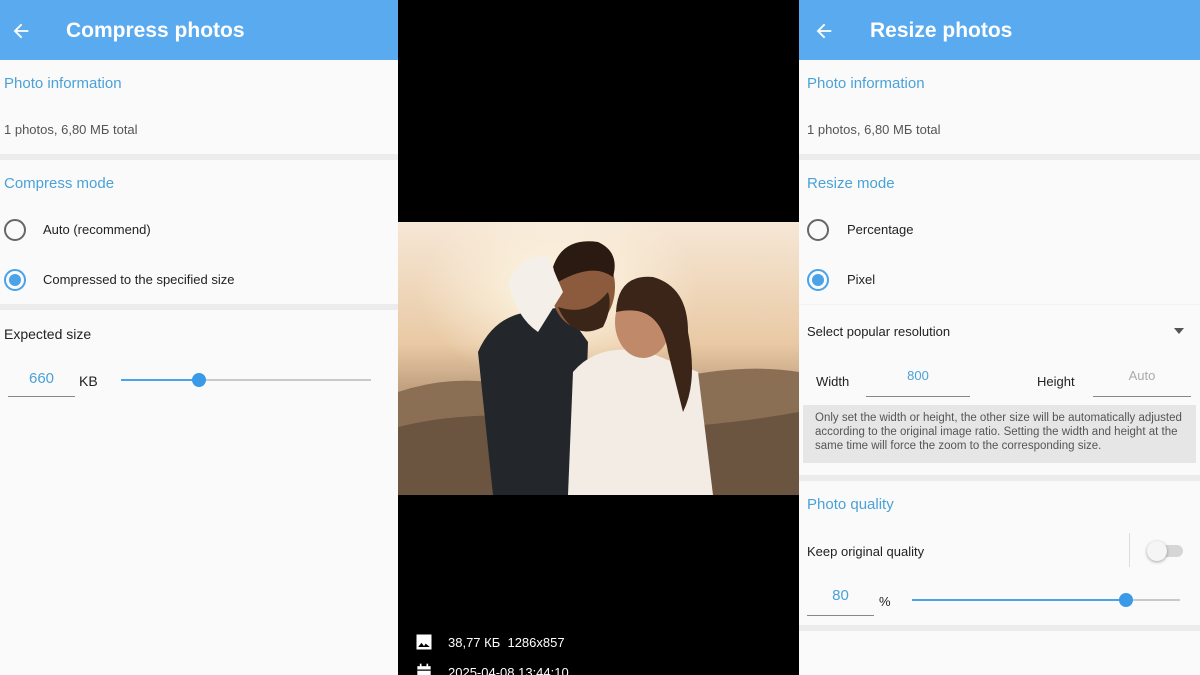  I want to click on option-auto-label: Auto (recommend), so click(97, 229).